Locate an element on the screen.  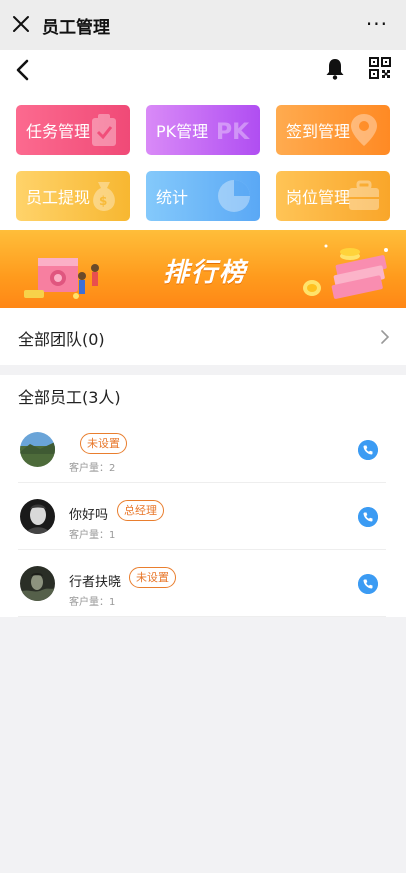
page-title: 员工管理 is located at coordinates (76, 28).